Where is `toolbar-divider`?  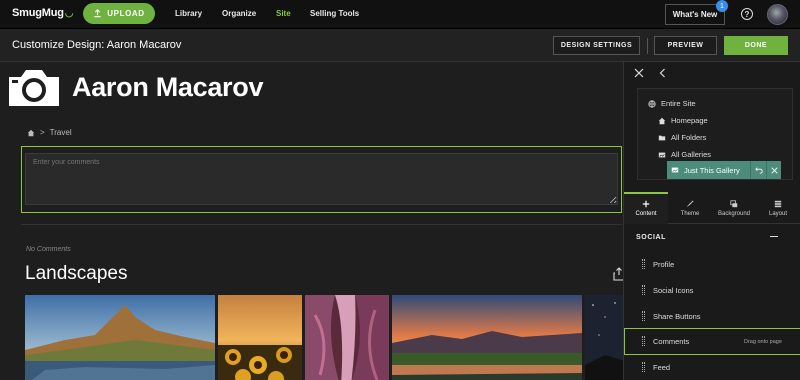
toolbar-divider is located at coordinates (647, 46).